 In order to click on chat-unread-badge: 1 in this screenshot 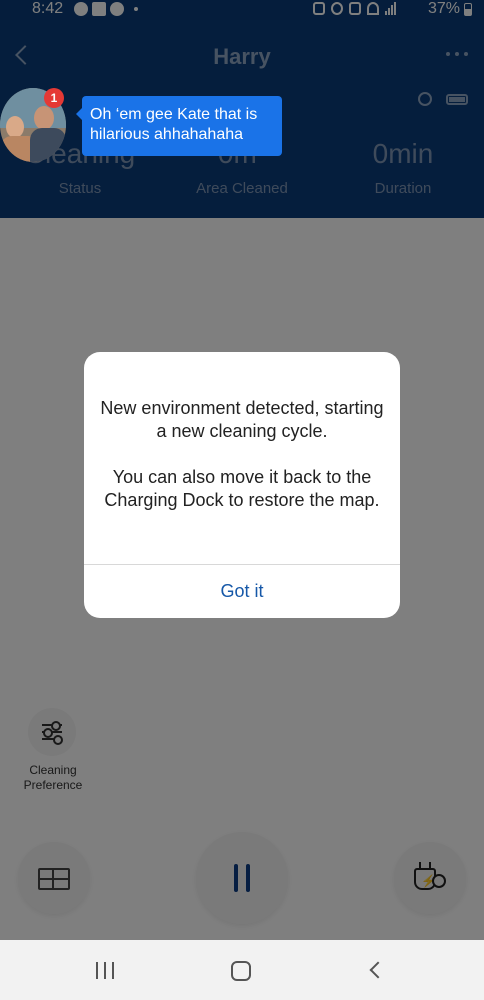, I will do `click(54, 98)`.